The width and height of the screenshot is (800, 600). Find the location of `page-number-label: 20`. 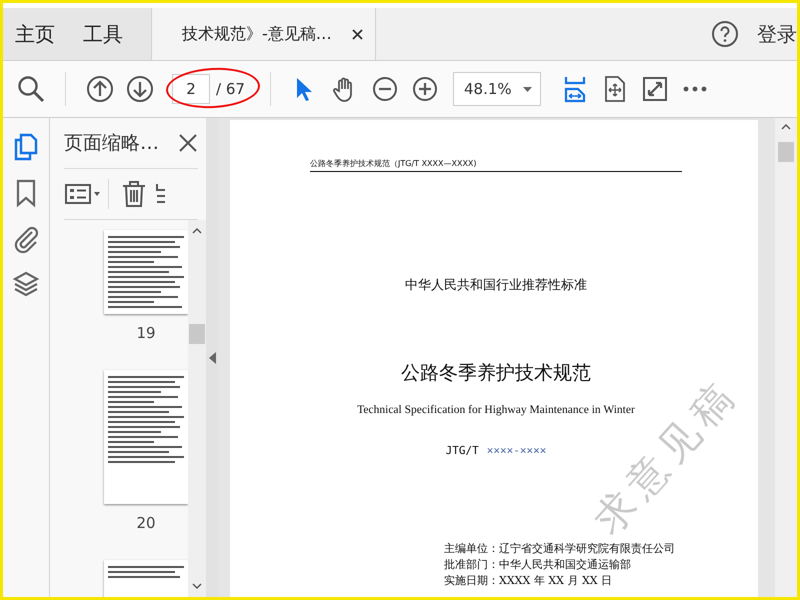

page-number-label: 20 is located at coordinates (146, 523).